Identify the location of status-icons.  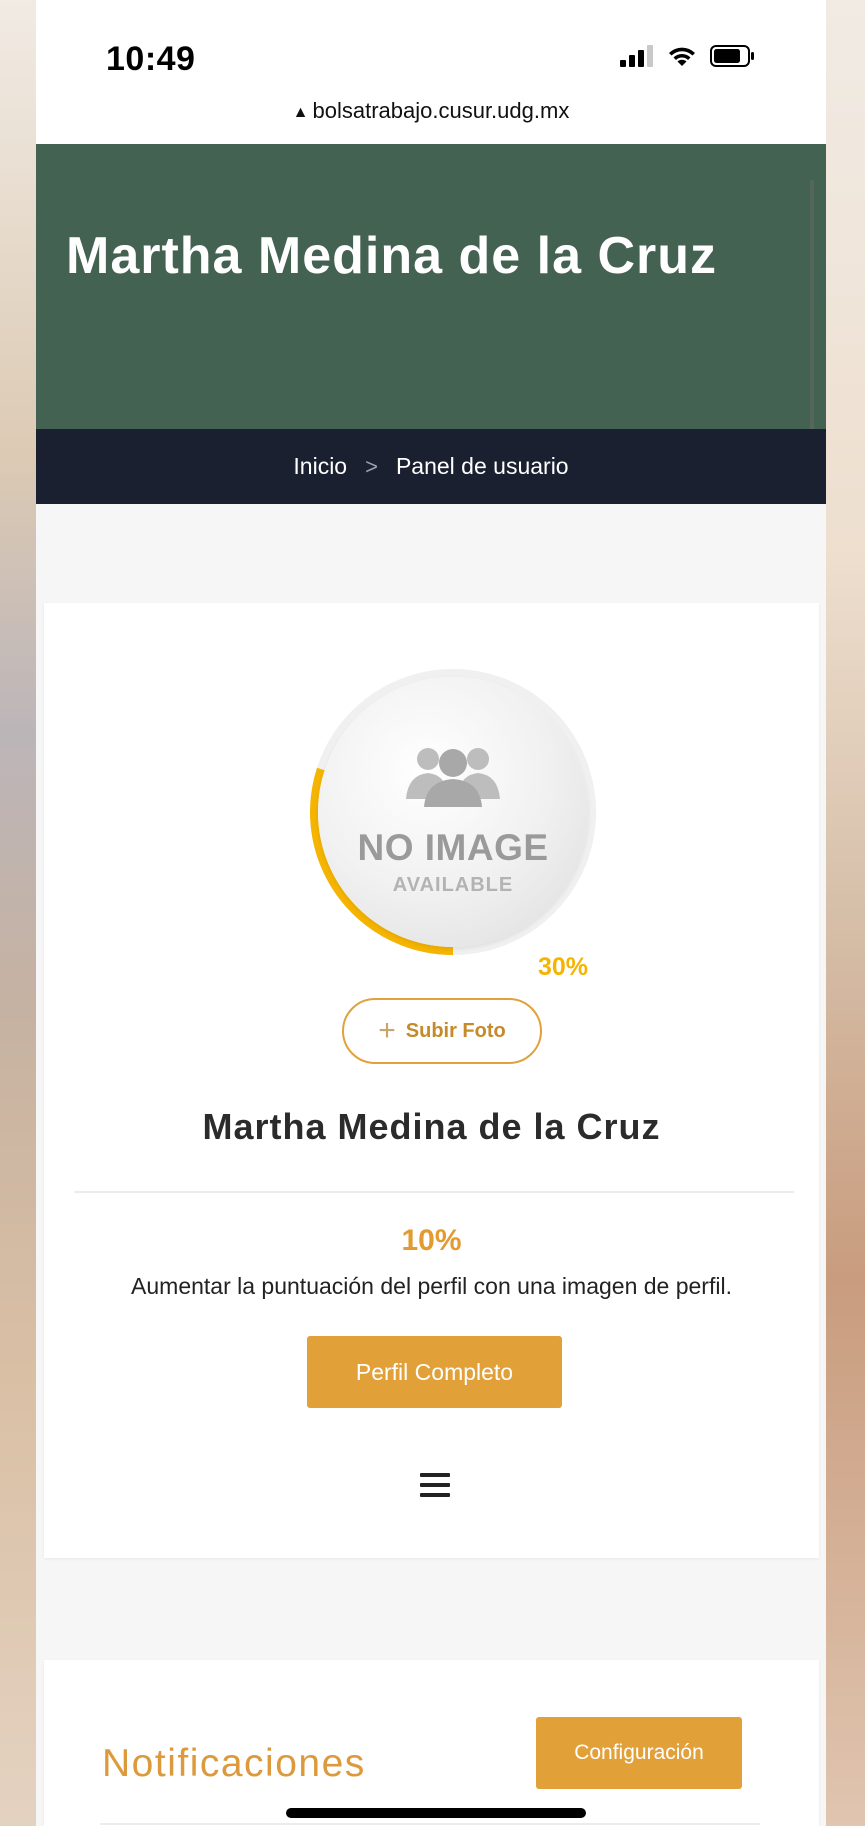
(688, 56).